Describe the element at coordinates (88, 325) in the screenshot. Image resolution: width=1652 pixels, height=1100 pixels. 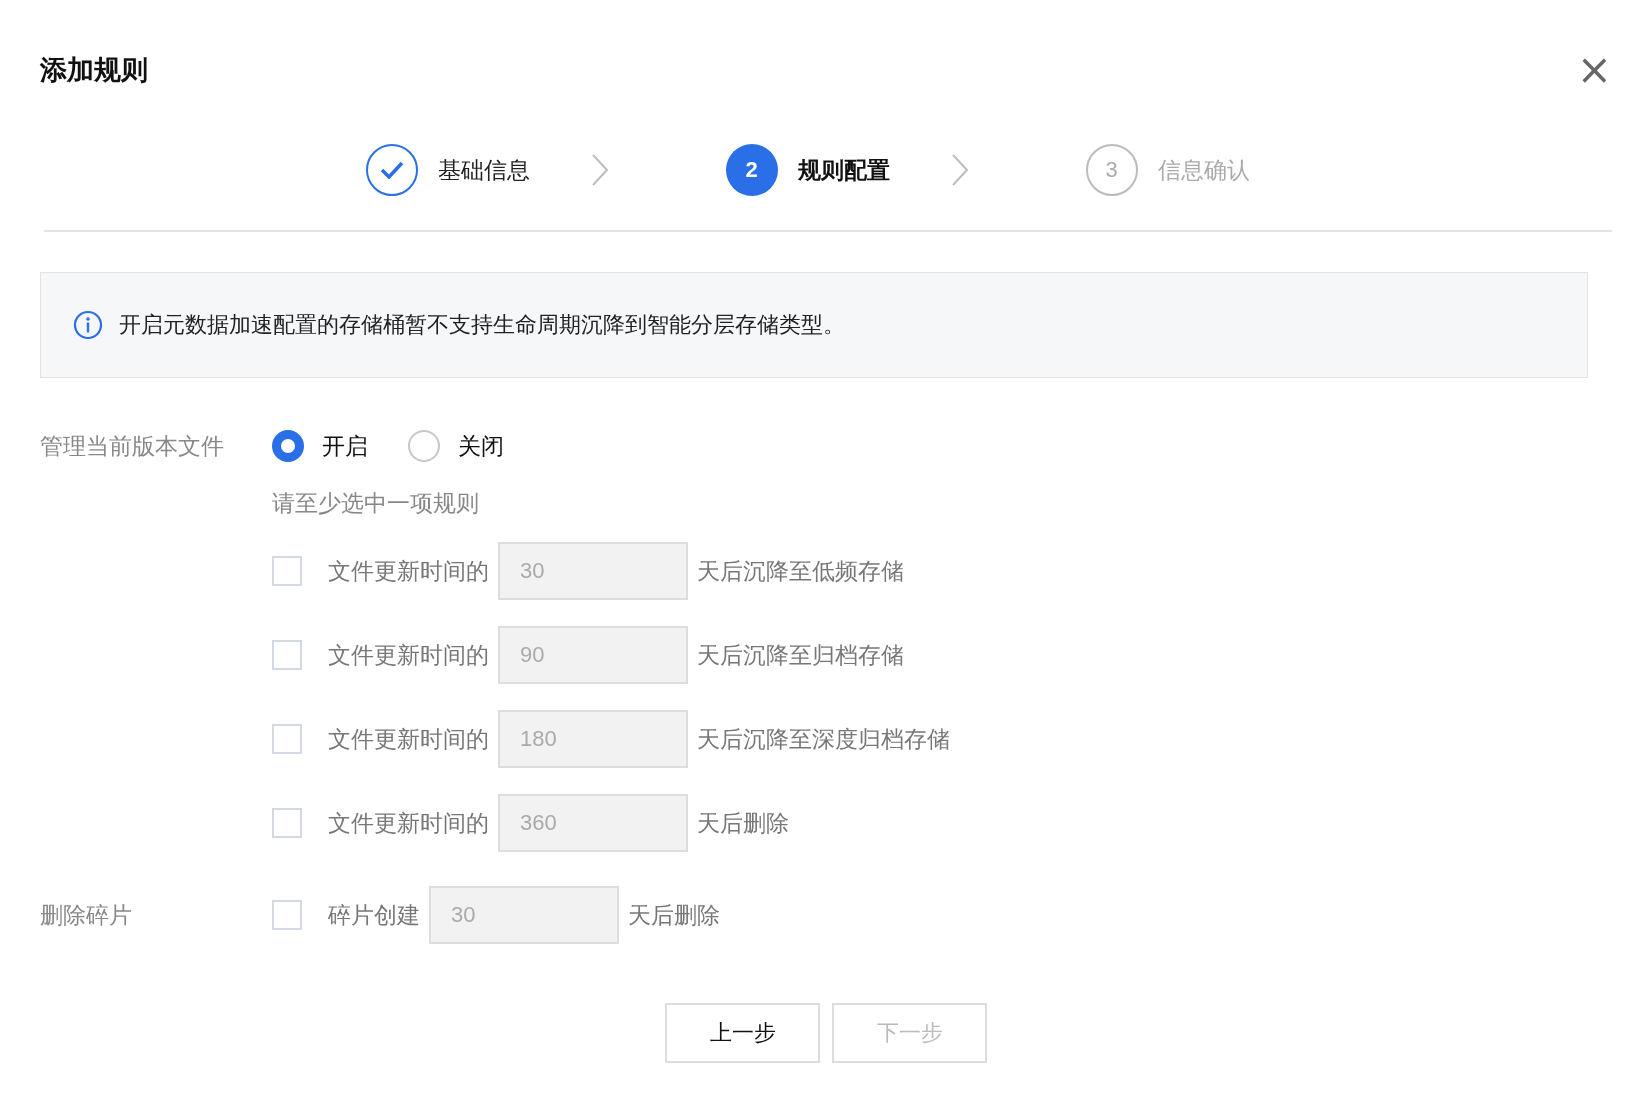
I see `info-icon` at that location.